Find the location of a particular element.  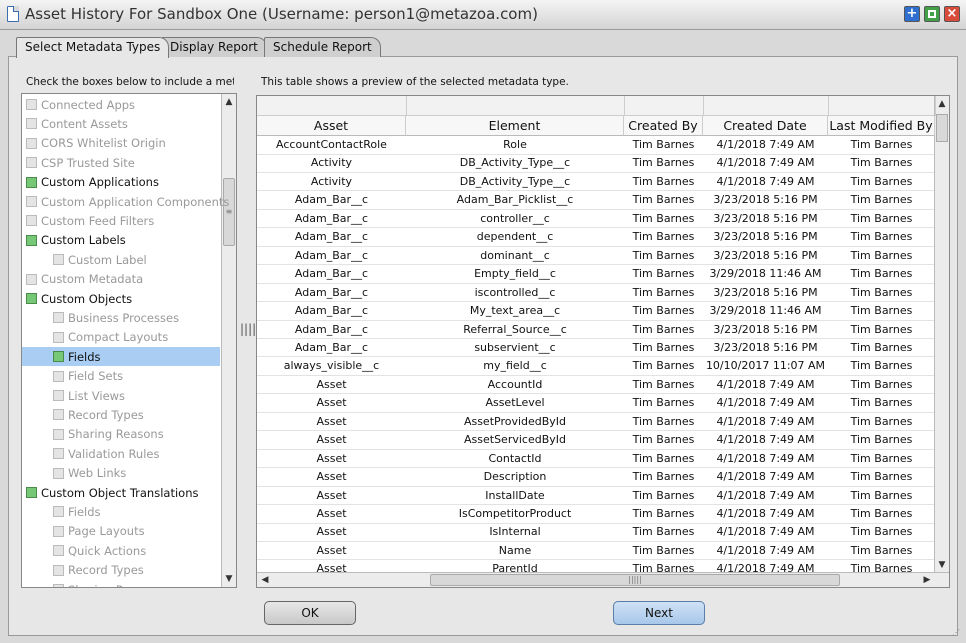

column-header: Last Modified By is located at coordinates (881, 126).